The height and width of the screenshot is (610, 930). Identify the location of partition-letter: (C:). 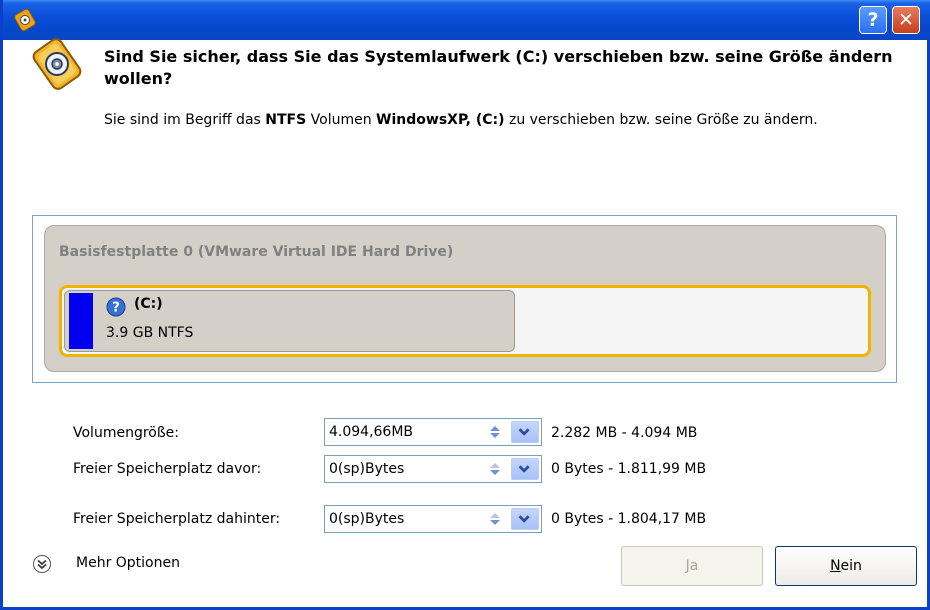
(148, 304).